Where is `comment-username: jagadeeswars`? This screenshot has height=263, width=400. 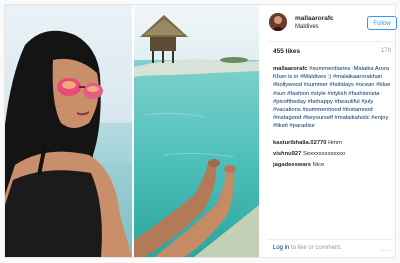 comment-username: jagadeeswars is located at coordinates (292, 165).